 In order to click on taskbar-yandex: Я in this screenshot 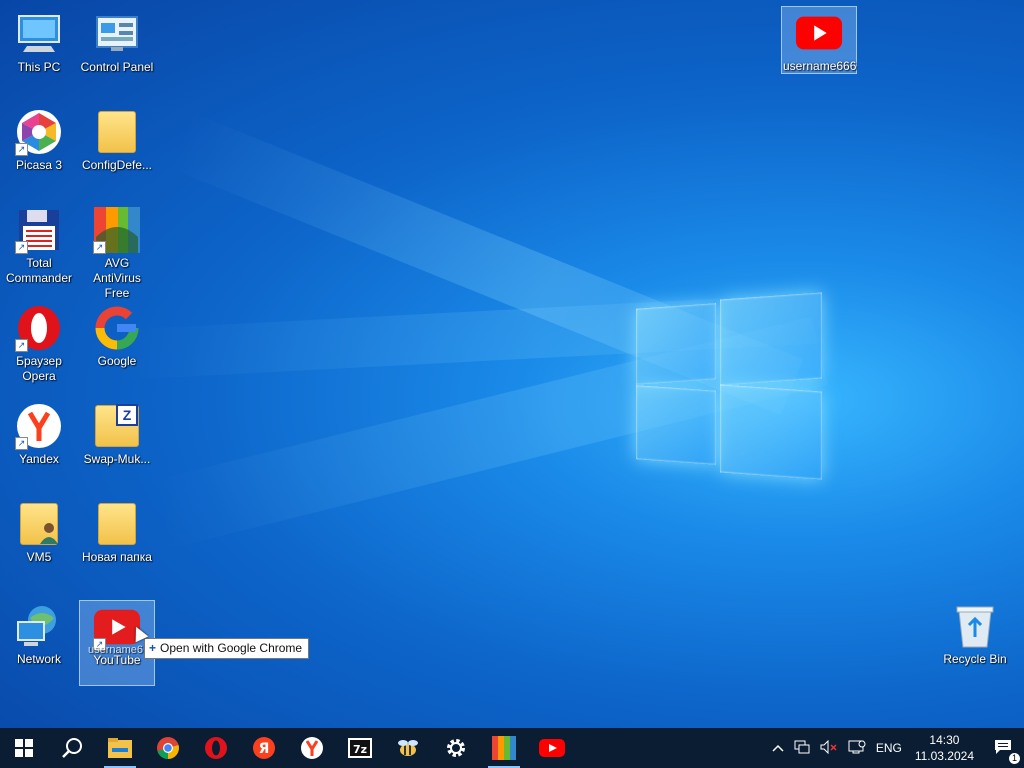, I will do `click(264, 748)`.